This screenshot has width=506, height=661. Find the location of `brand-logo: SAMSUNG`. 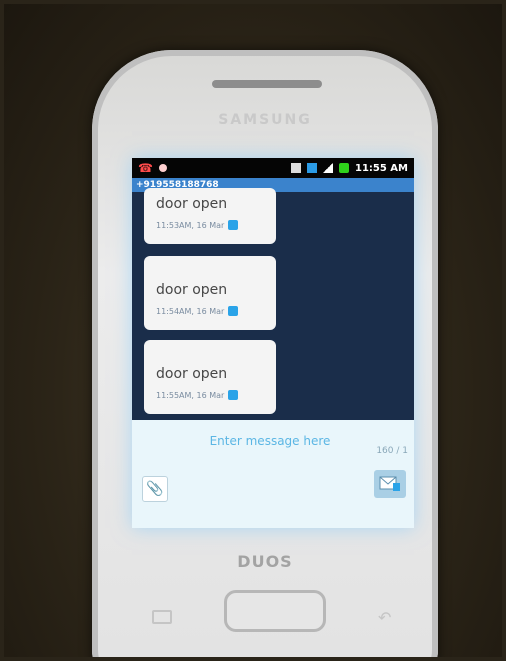

brand-logo: SAMSUNG is located at coordinates (265, 120).